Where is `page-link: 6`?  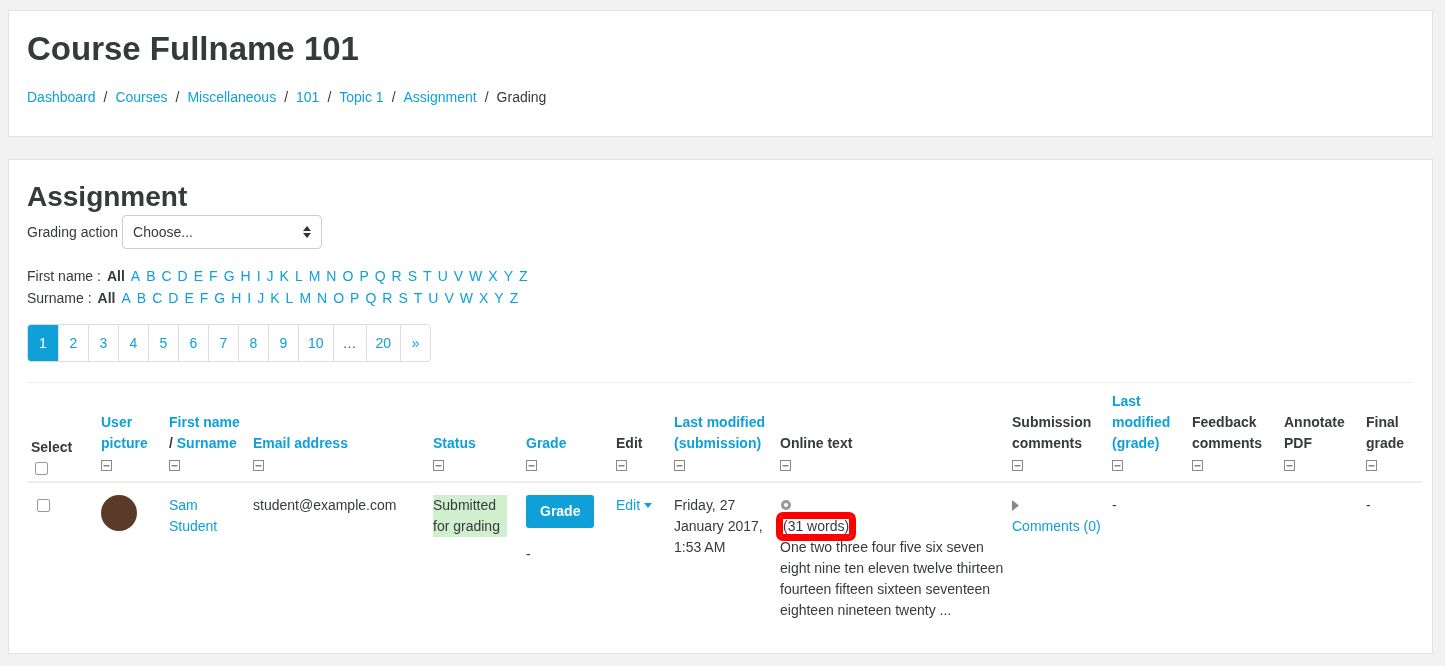
page-link: 6 is located at coordinates (193, 343).